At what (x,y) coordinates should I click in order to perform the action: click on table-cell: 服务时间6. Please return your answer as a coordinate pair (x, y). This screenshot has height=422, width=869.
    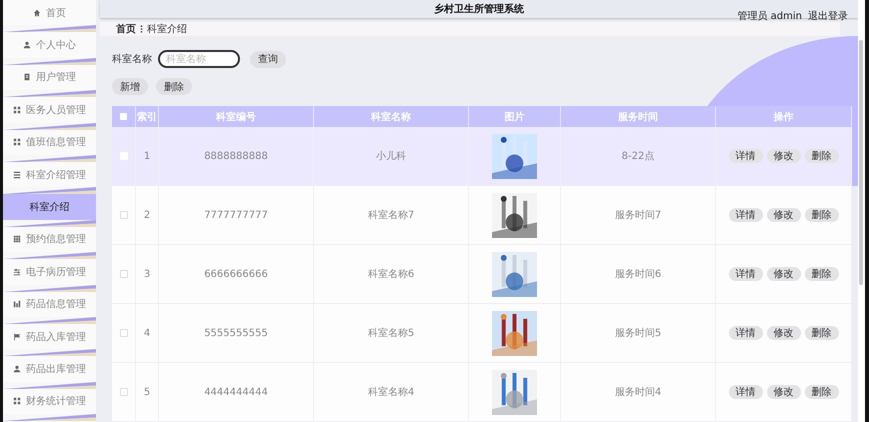
    Looking at the image, I should click on (638, 274).